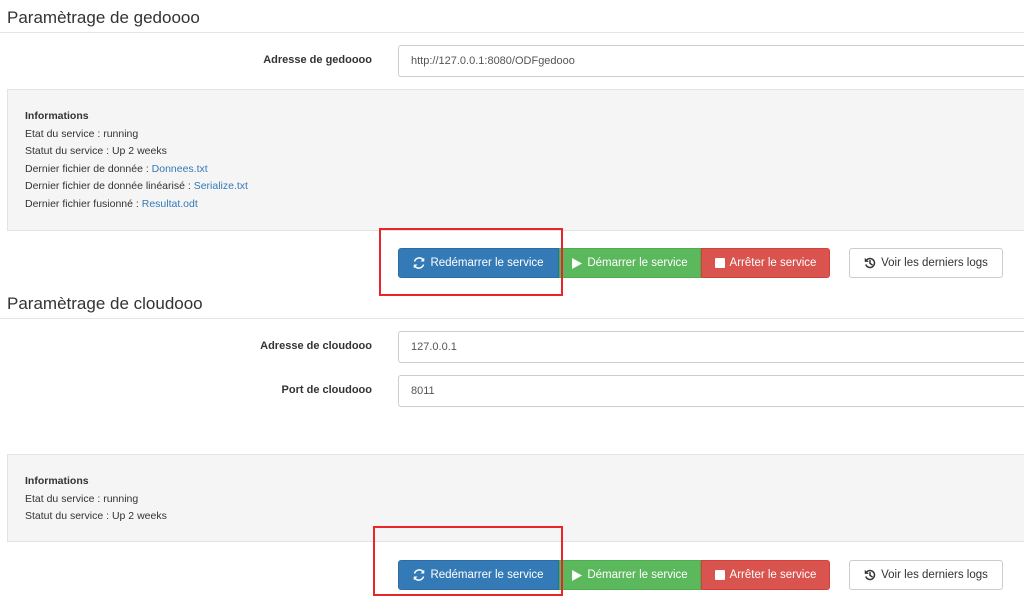 This screenshot has width=1024, height=602. What do you see at coordinates (711, 347) in the screenshot?
I see `cloudooo-address-input: 127.0.0.1` at bounding box center [711, 347].